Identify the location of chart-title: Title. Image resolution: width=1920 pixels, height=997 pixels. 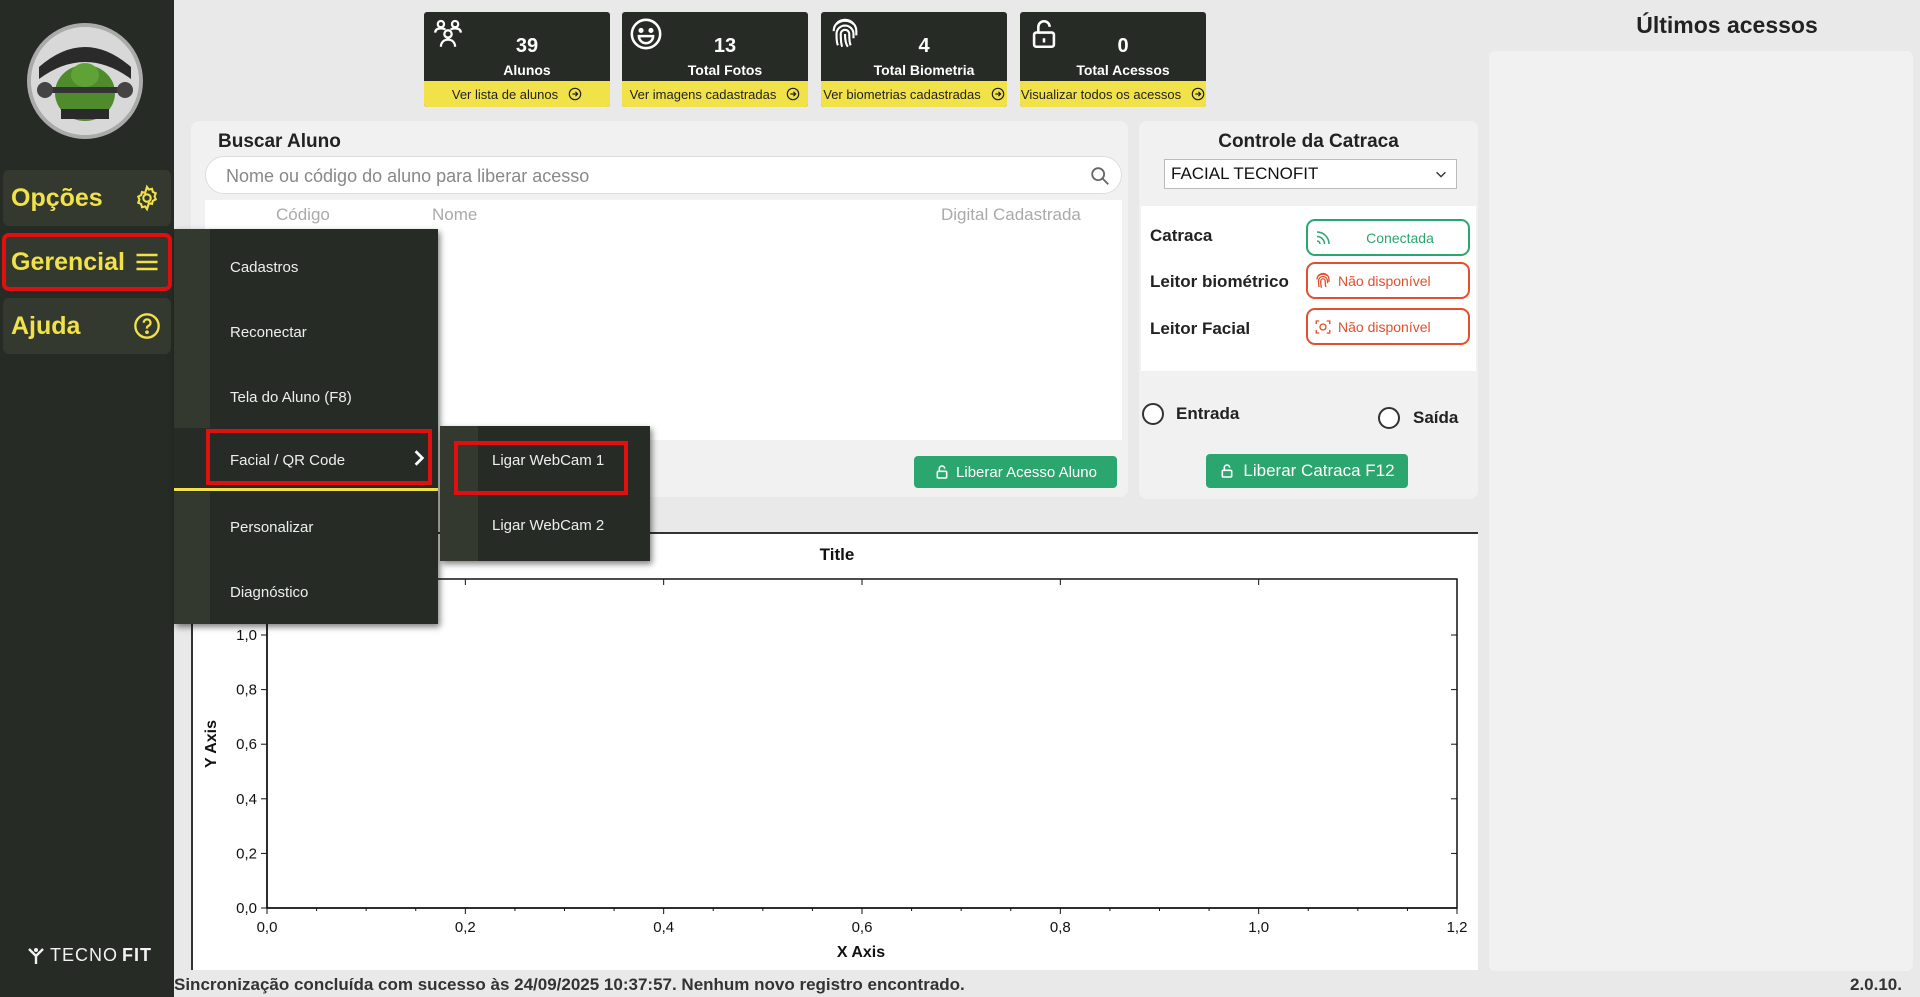
(837, 554).